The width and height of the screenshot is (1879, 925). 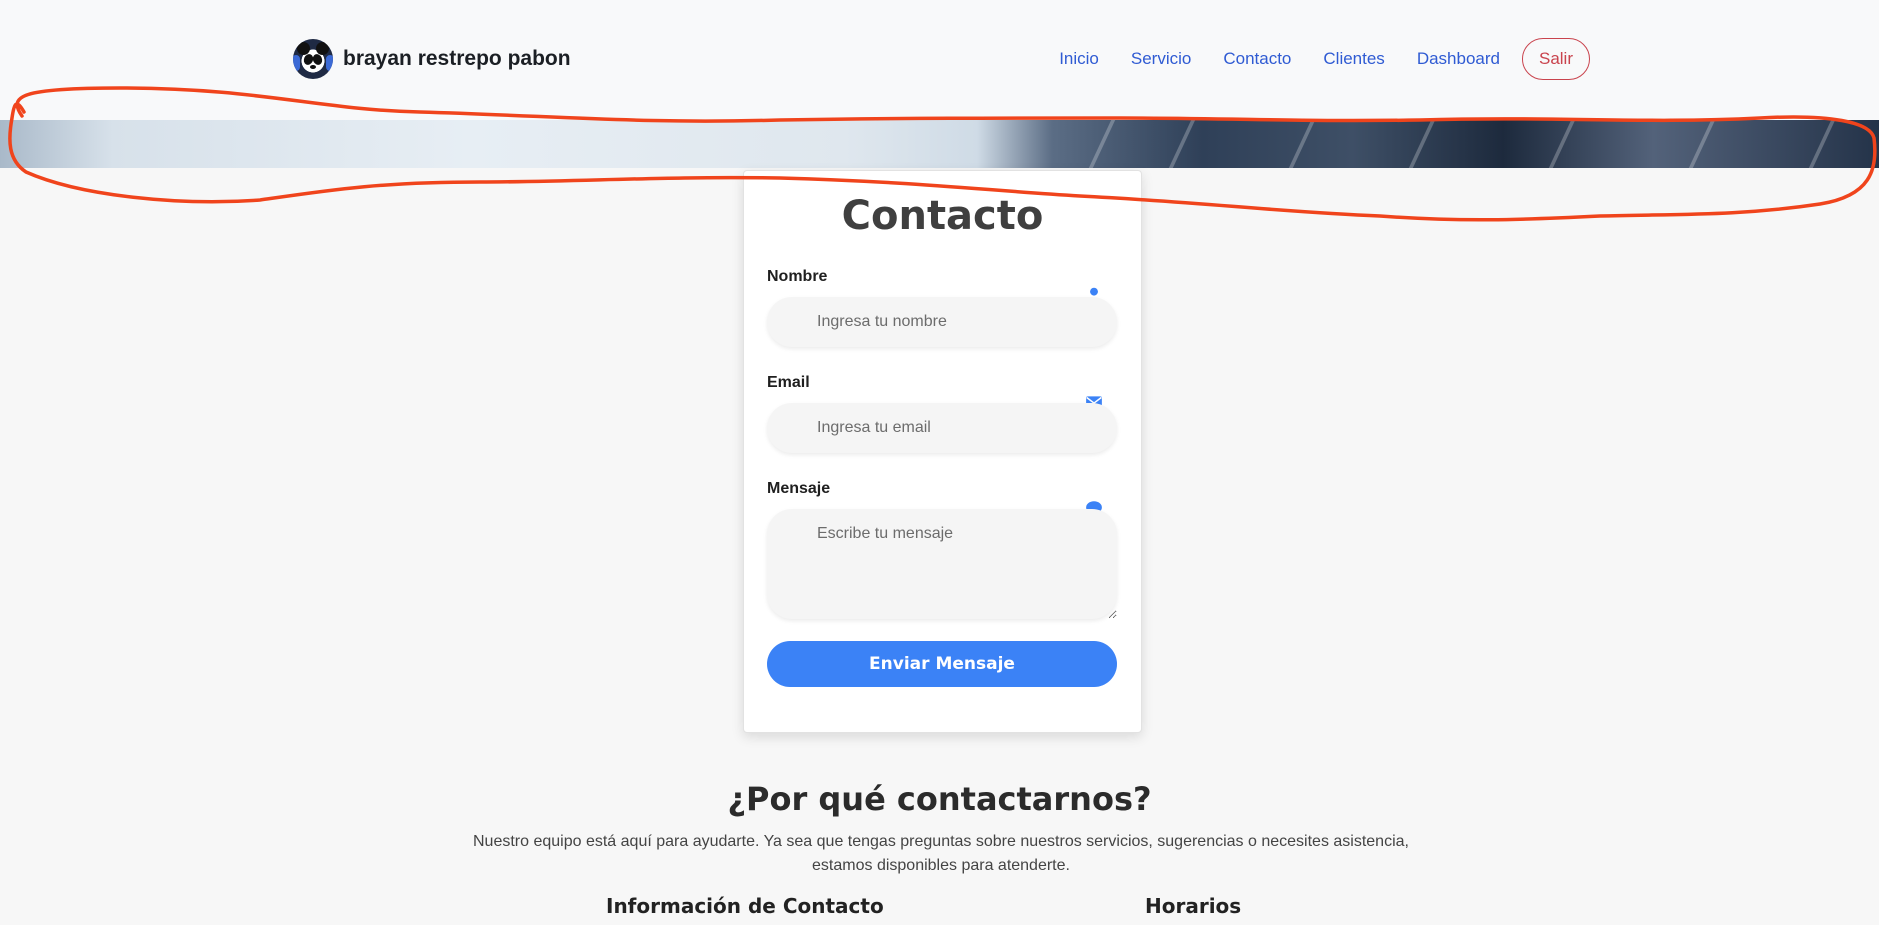 What do you see at coordinates (942, 564) in the screenshot?
I see `message-textarea` at bounding box center [942, 564].